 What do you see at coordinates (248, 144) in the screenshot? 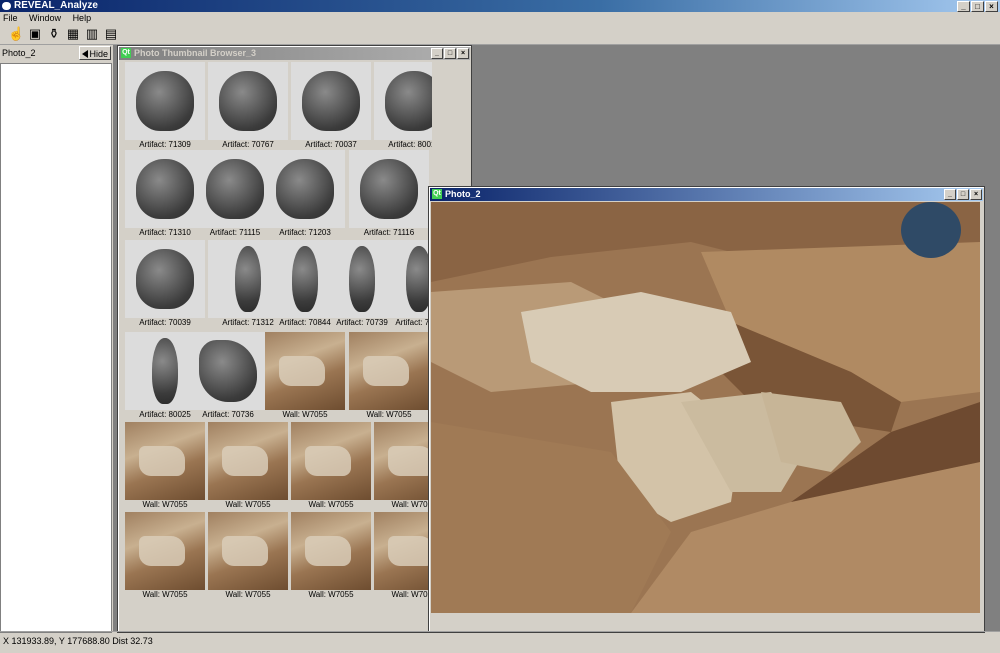
I see `thumbnail-label: Artifact: 70767` at bounding box center [248, 144].